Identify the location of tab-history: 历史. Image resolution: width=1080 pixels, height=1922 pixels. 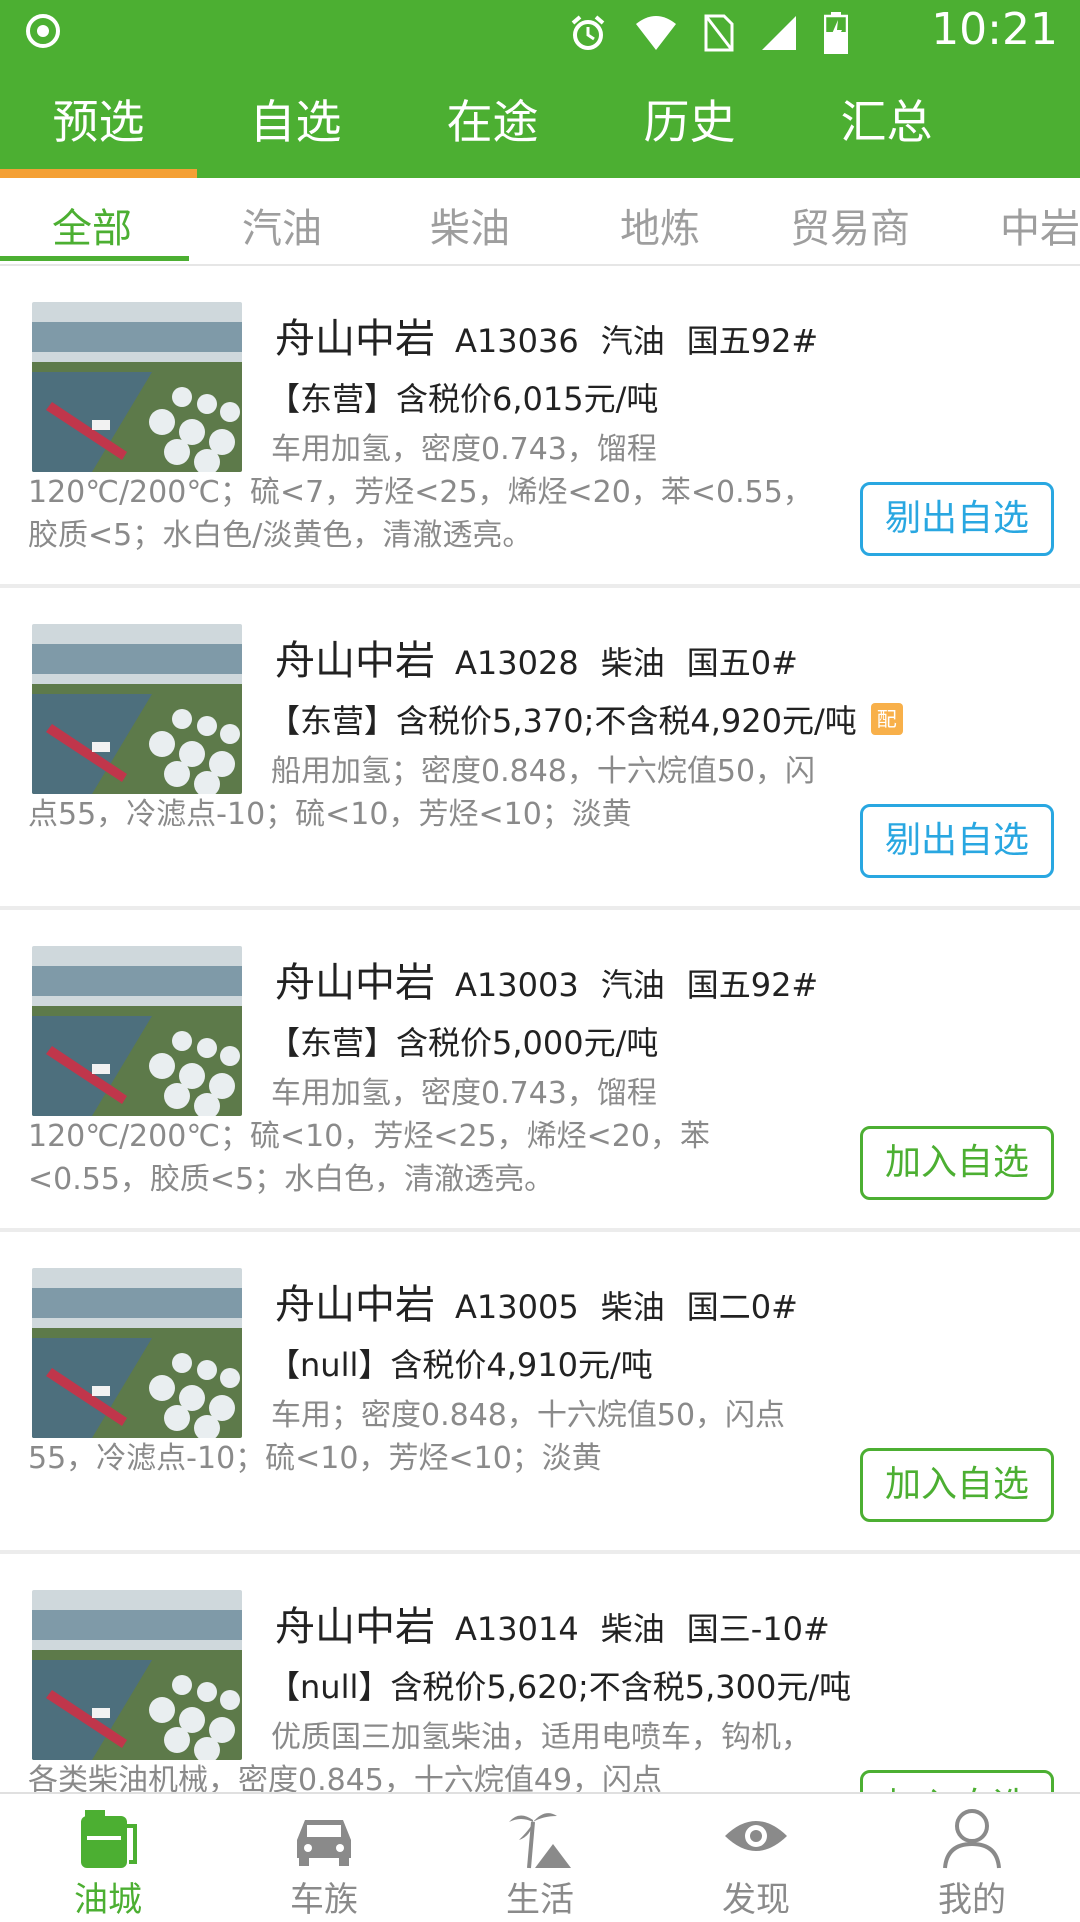
(689, 128).